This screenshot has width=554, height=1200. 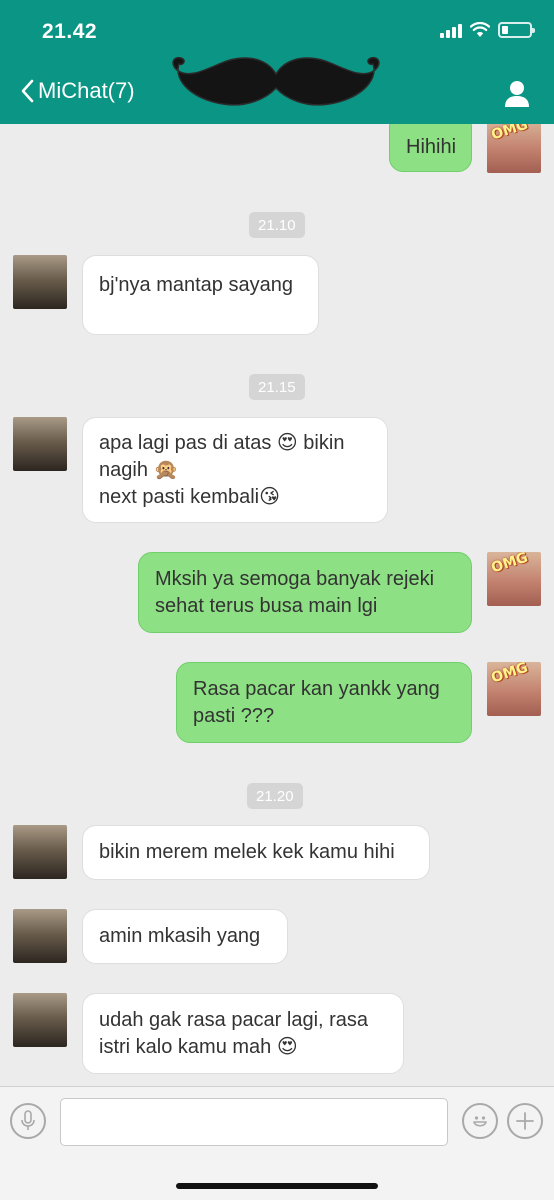 I want to click on timestamp: 21.10, so click(x=277, y=225).